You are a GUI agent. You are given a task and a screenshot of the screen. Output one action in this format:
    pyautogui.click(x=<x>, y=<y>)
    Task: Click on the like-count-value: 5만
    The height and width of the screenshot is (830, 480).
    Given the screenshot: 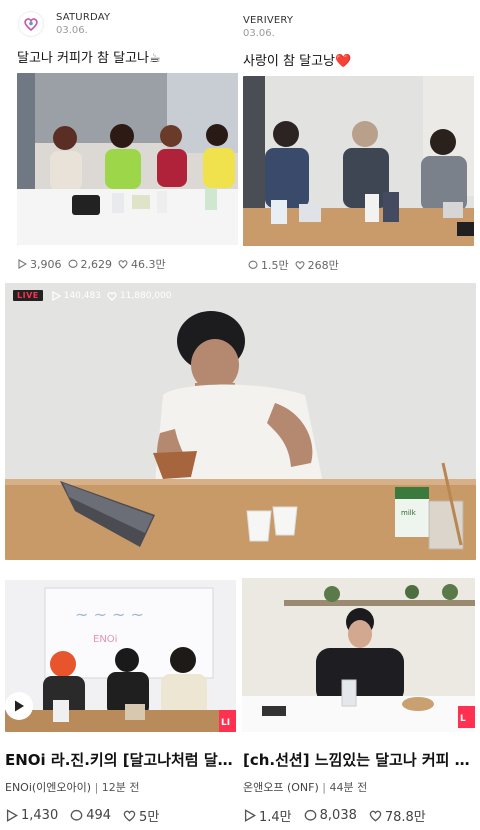 What is the action you would take?
    pyautogui.click(x=149, y=817)
    